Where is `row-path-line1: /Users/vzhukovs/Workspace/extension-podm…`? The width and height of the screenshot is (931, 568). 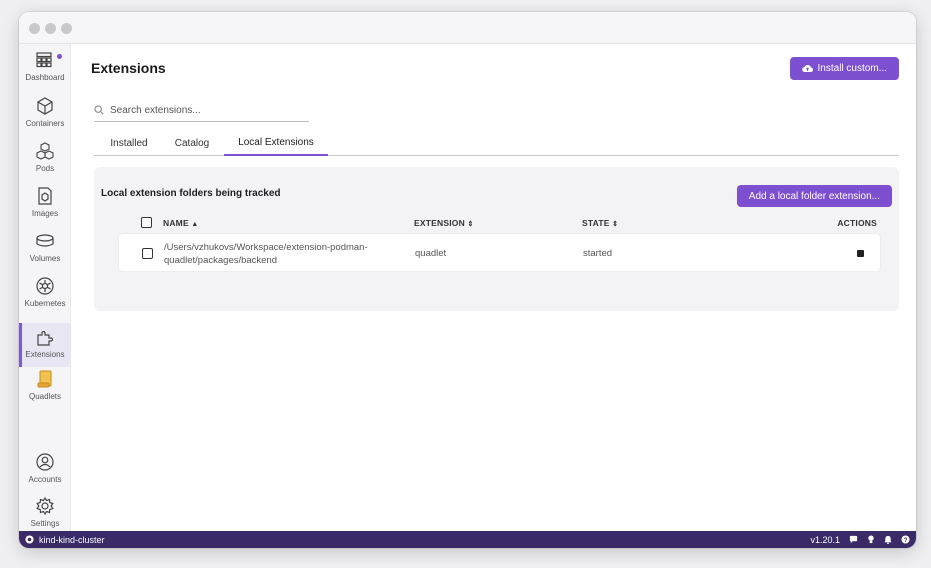 row-path-line1: /Users/vzhukovs/Workspace/extension-podm… is located at coordinates (266, 247).